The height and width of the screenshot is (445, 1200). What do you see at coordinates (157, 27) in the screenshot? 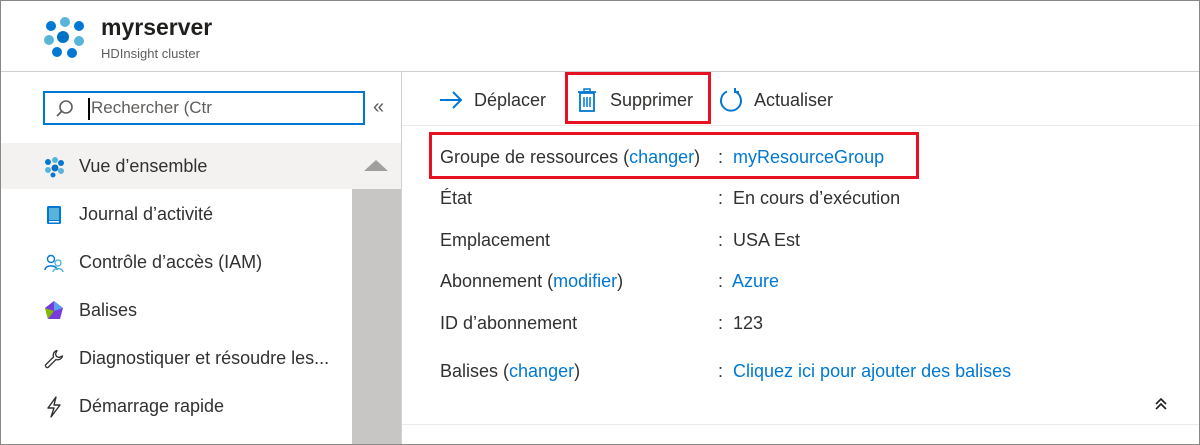
I see `page-title: myrserver` at bounding box center [157, 27].